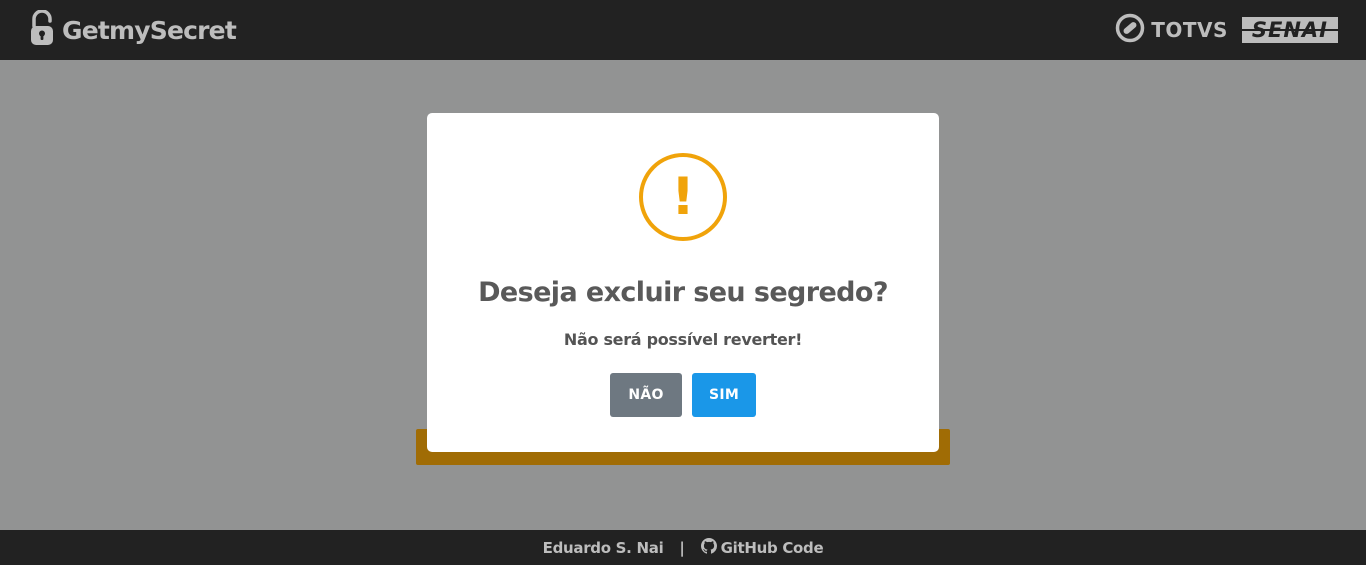  What do you see at coordinates (1289, 30) in the screenshot?
I see `senai-logo: SENAI` at bounding box center [1289, 30].